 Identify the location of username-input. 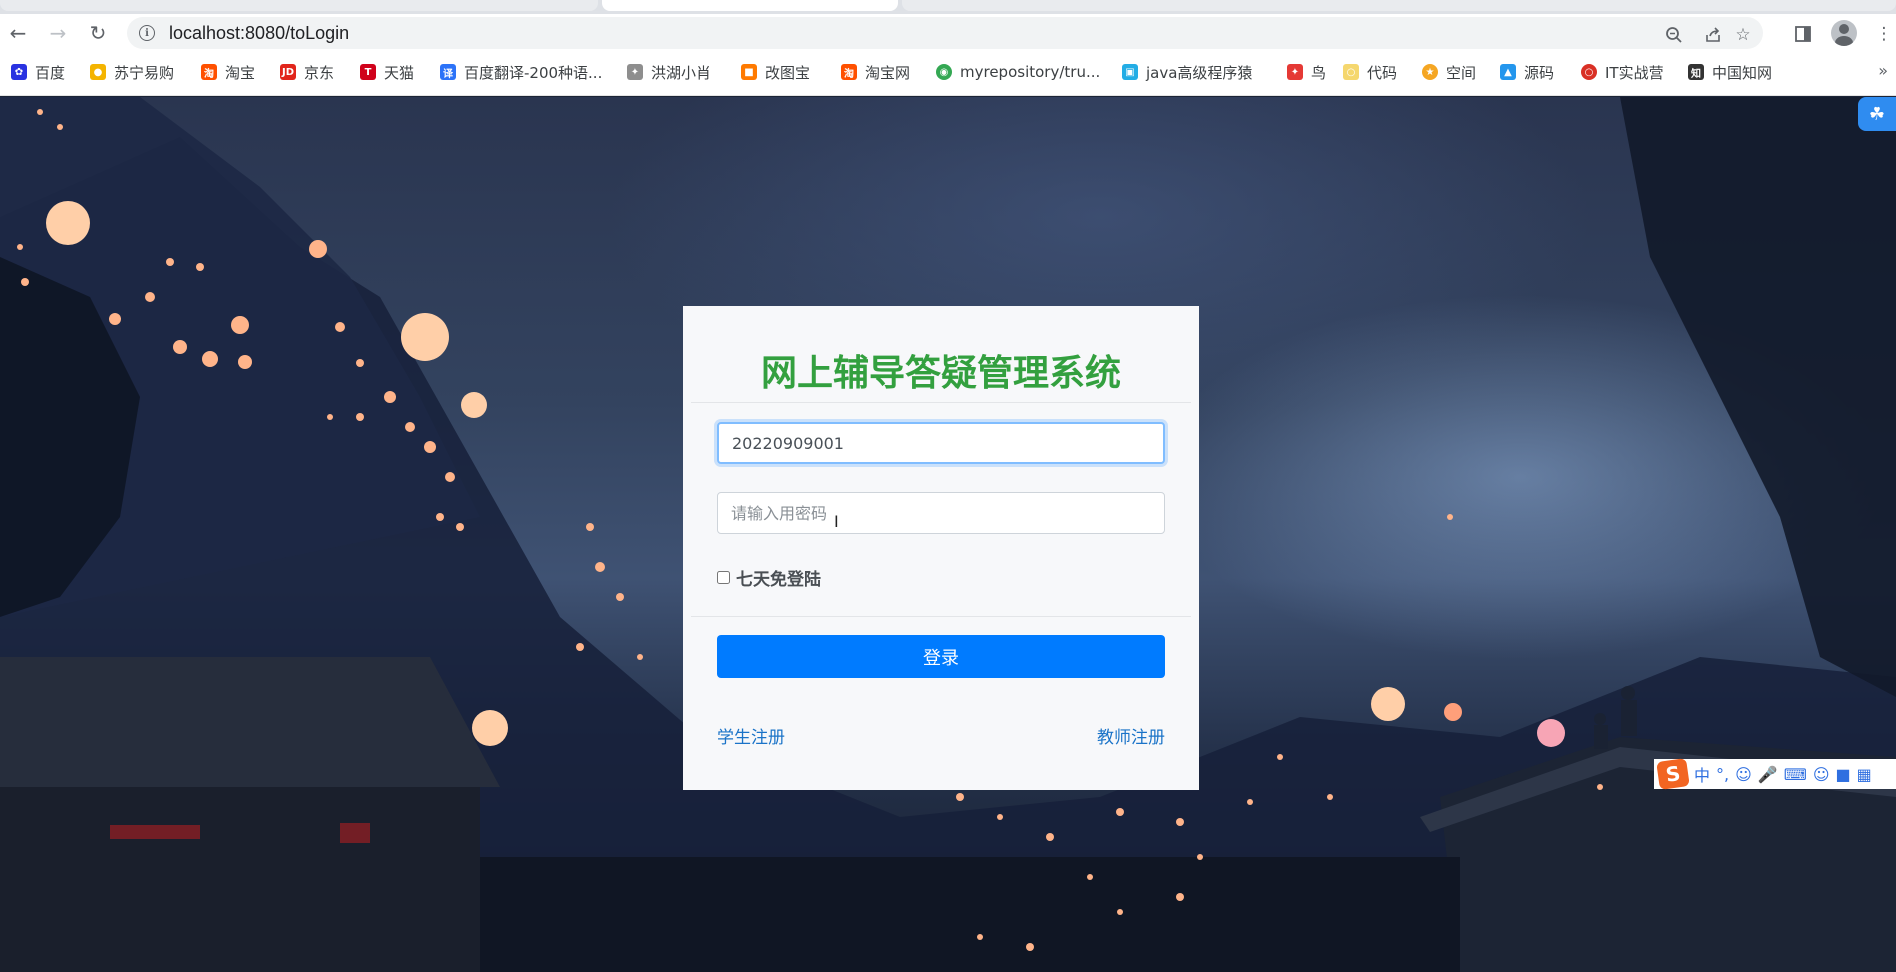
(941, 443).